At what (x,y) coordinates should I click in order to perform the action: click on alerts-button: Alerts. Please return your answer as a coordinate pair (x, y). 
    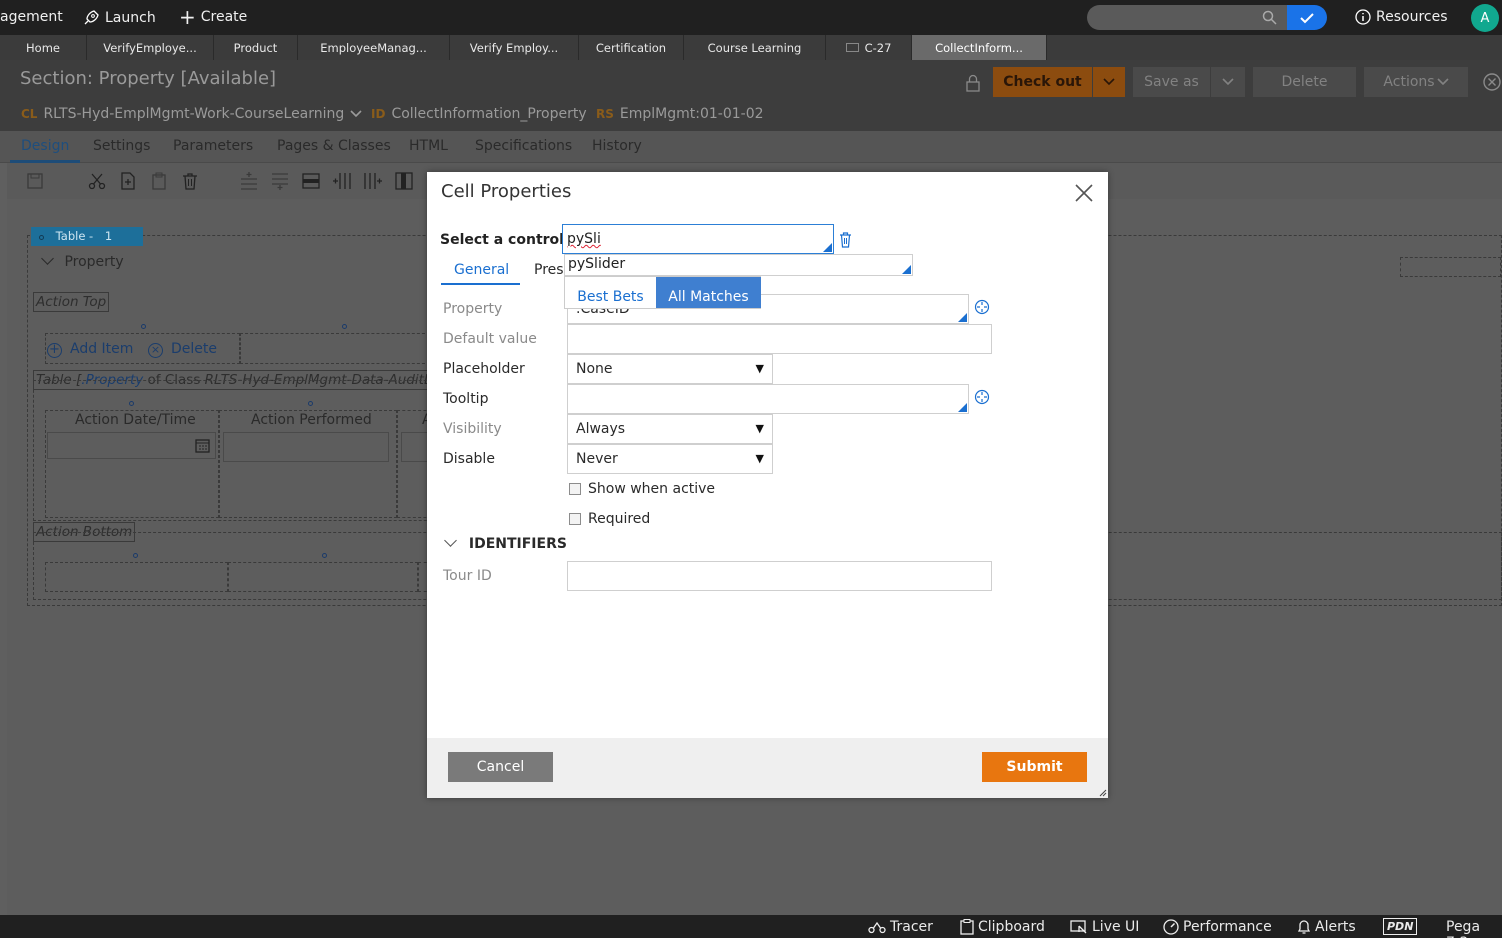
    Looking at the image, I should click on (1326, 927).